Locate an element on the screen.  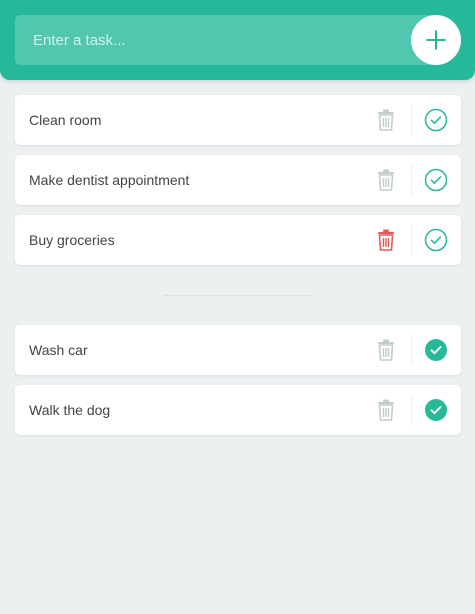
list-separator is located at coordinates (238, 295).